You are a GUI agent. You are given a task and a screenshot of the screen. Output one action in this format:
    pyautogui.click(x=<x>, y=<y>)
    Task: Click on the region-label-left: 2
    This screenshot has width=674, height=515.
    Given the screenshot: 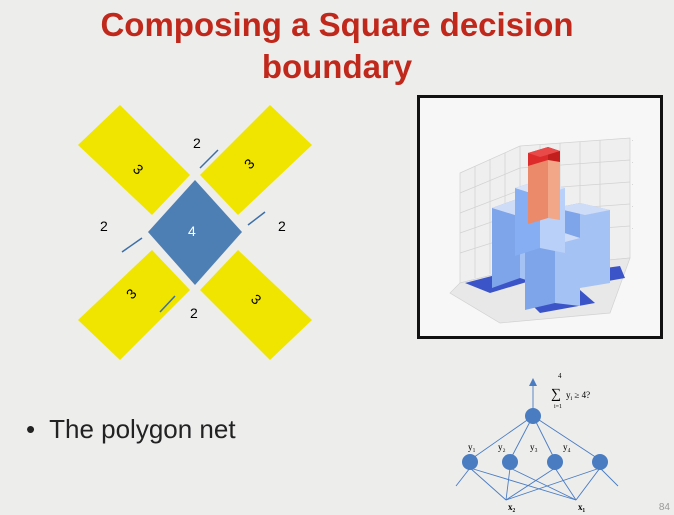 What is the action you would take?
    pyautogui.click(x=104, y=226)
    